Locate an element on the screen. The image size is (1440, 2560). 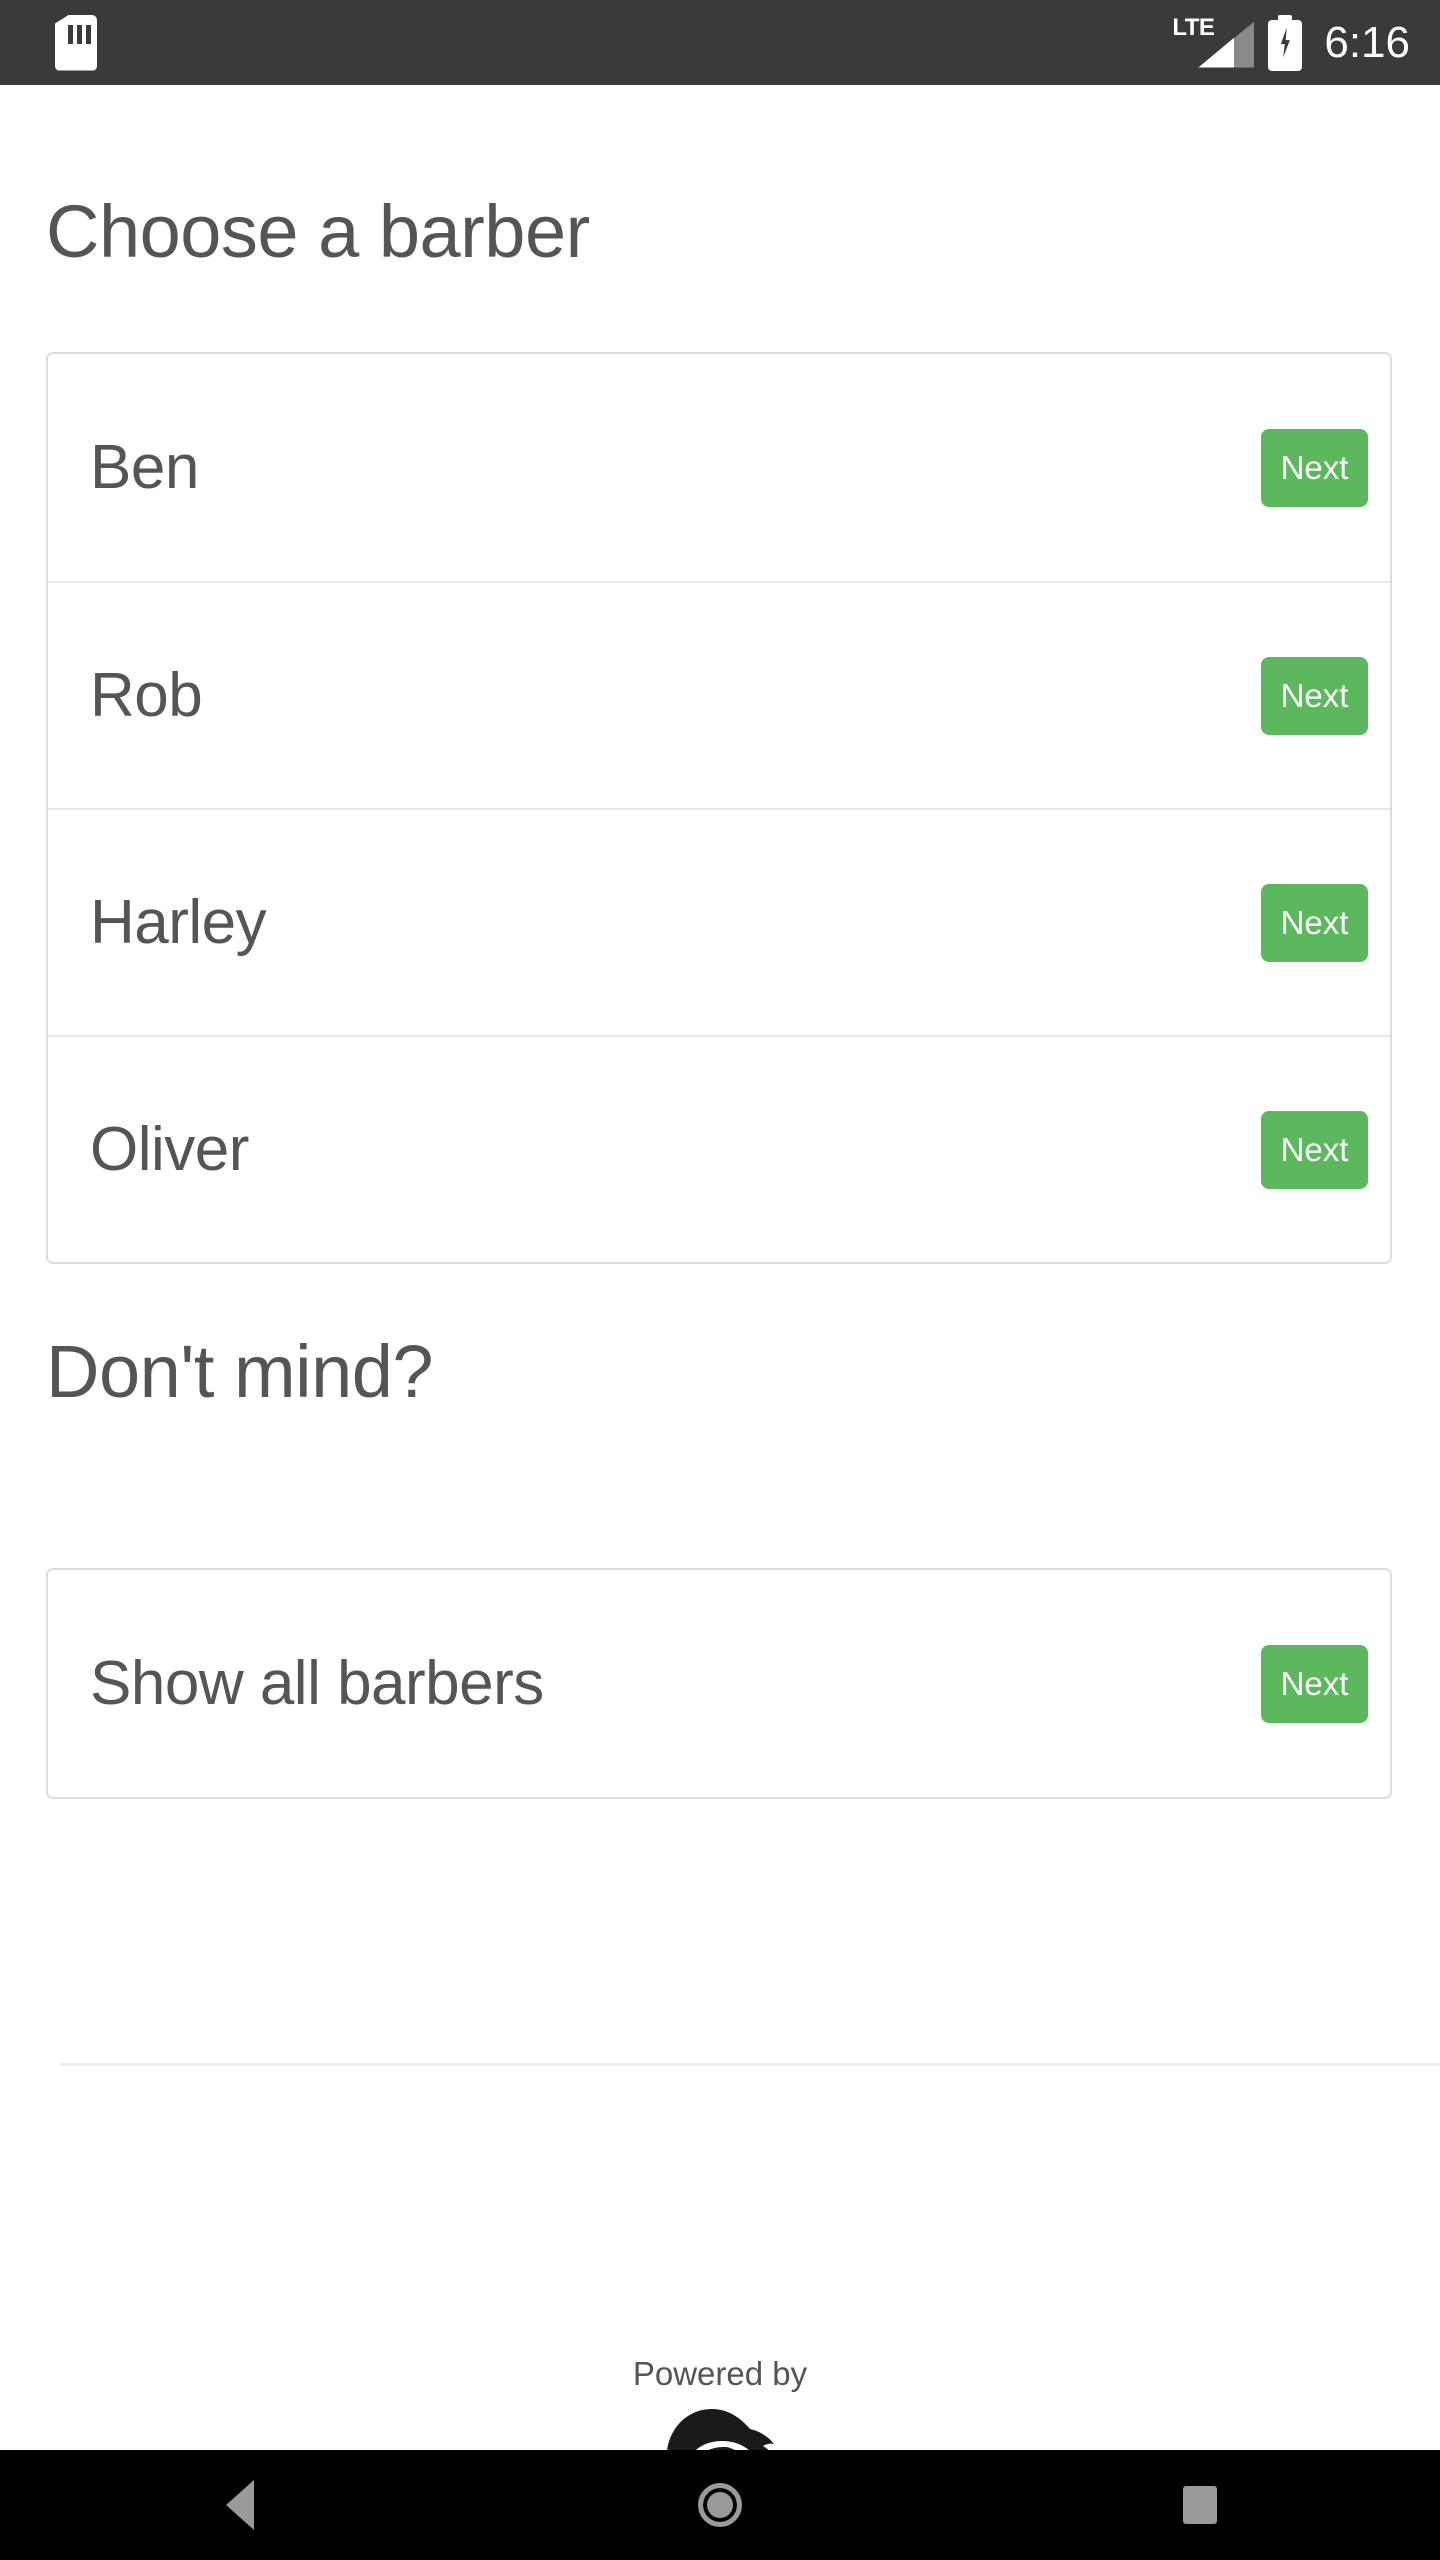
sim-card-icon is located at coordinates (76, 42).